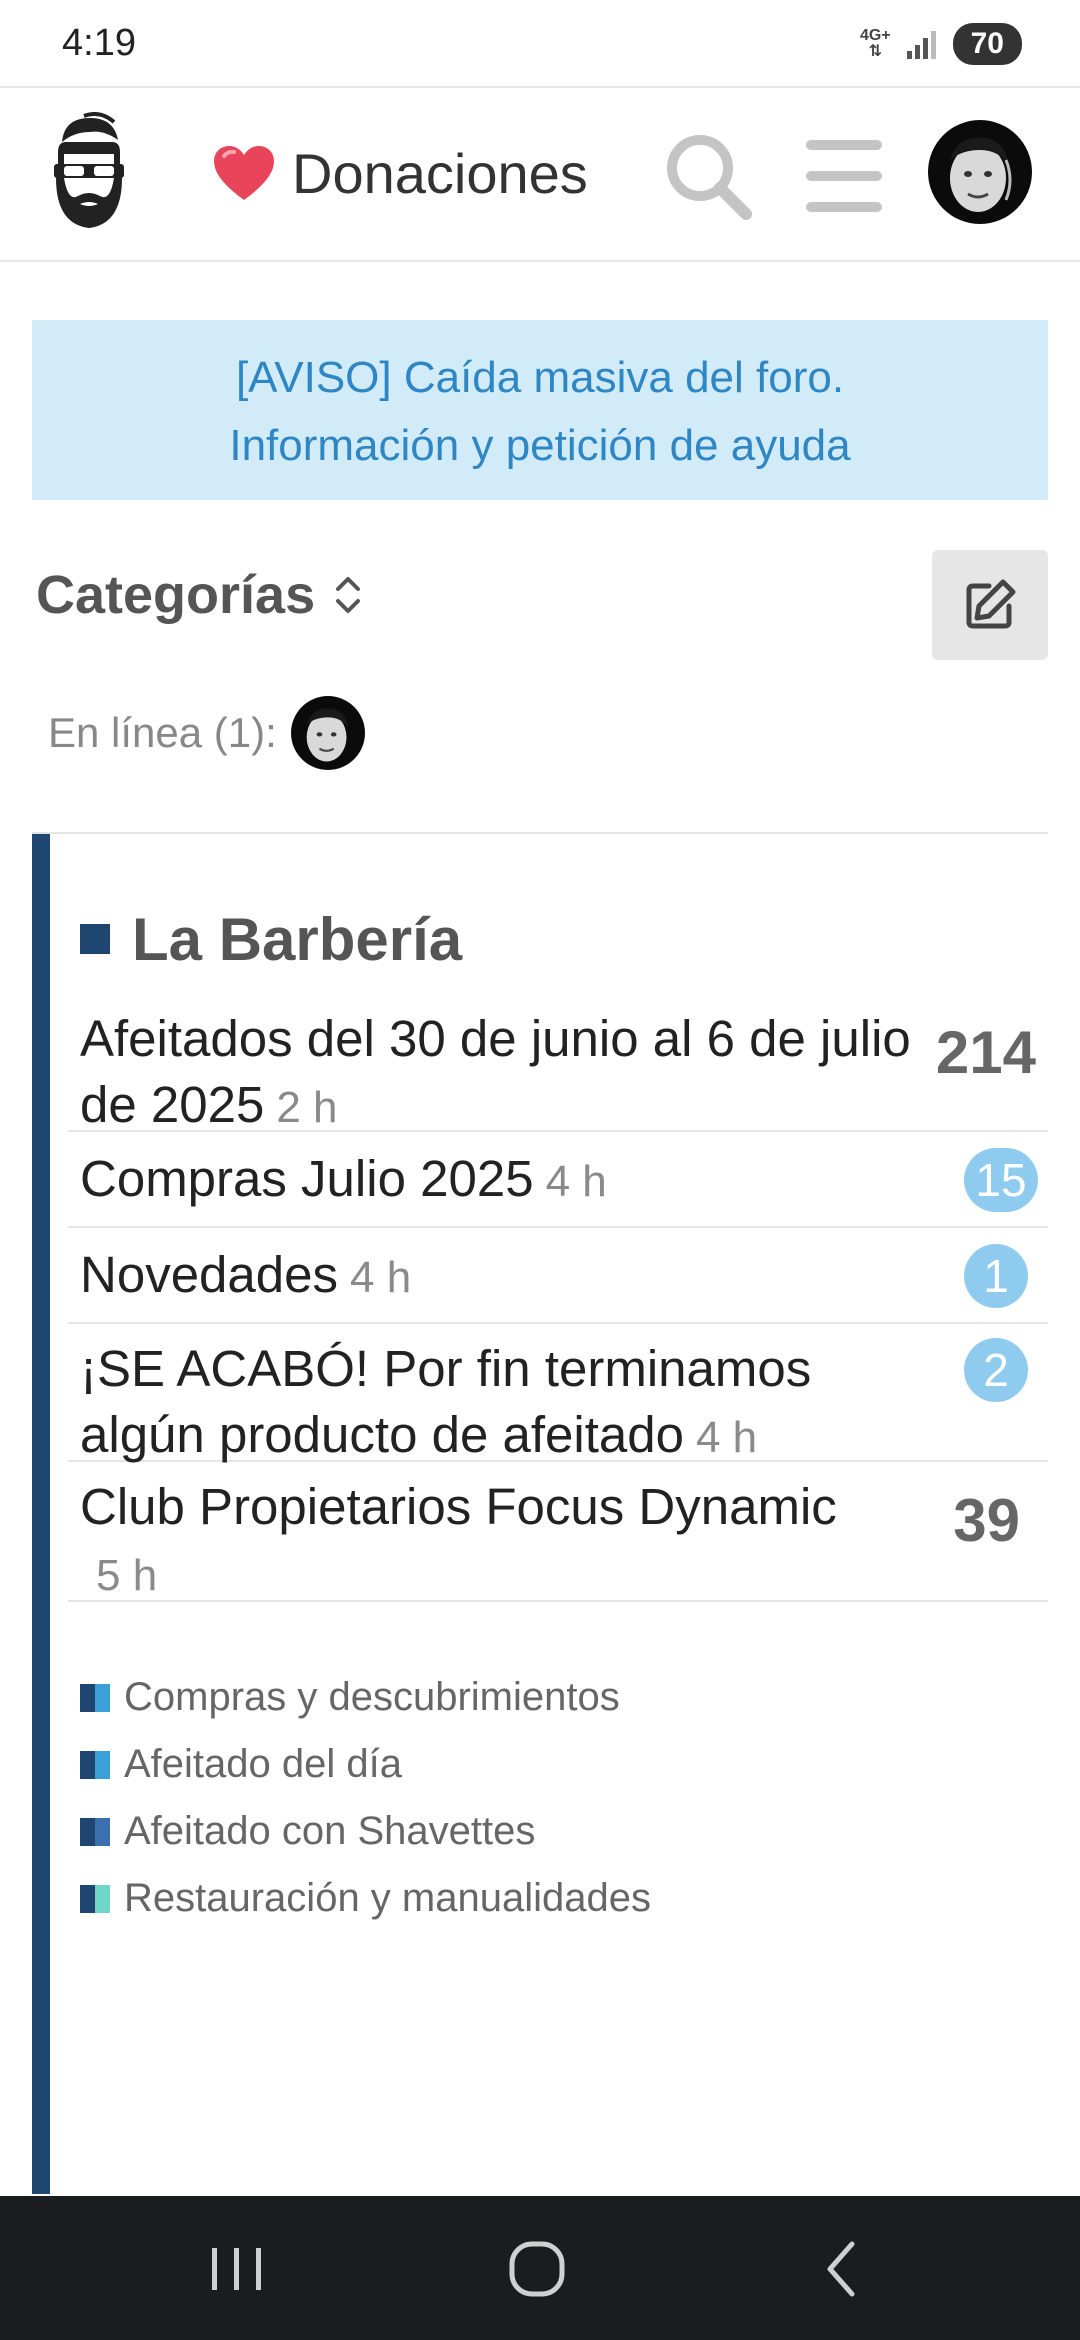 The height and width of the screenshot is (2340, 1080). What do you see at coordinates (550, 1898) in the screenshot?
I see `subcategory-link: Restauración y manualidades` at bounding box center [550, 1898].